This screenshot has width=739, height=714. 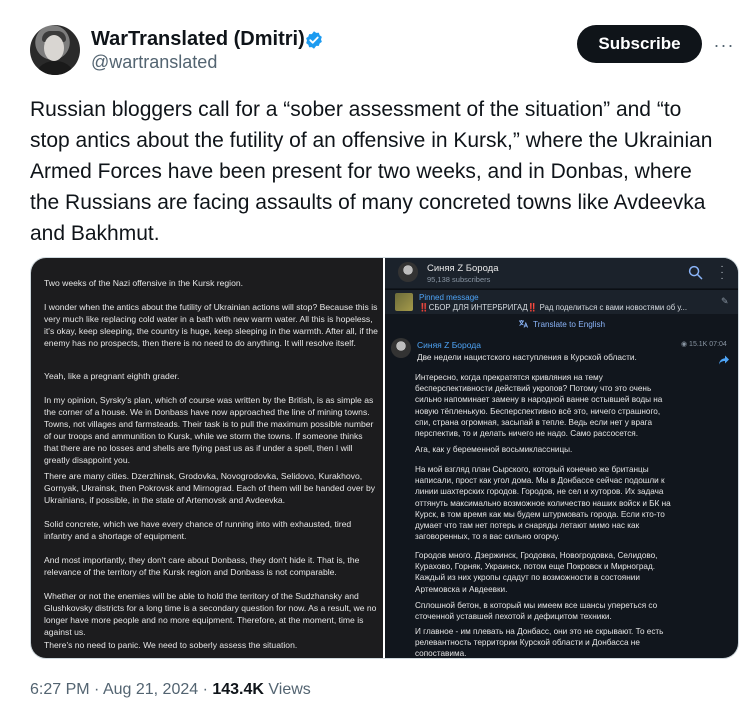 I want to click on verified-badge-icon, so click(x=314, y=40).